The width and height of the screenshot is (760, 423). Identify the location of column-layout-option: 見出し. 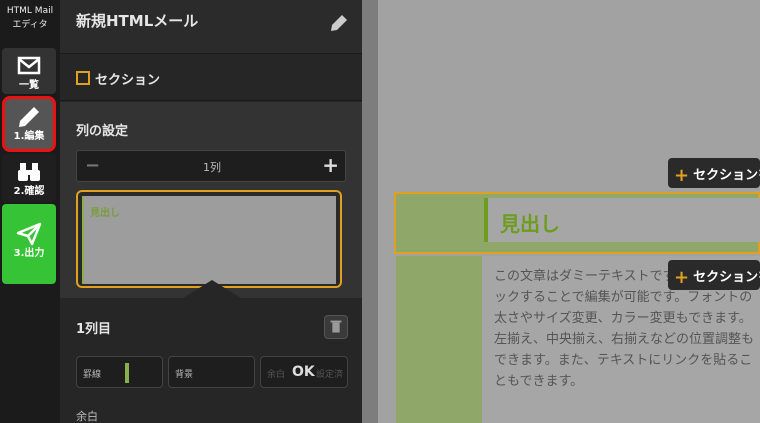
(209, 239).